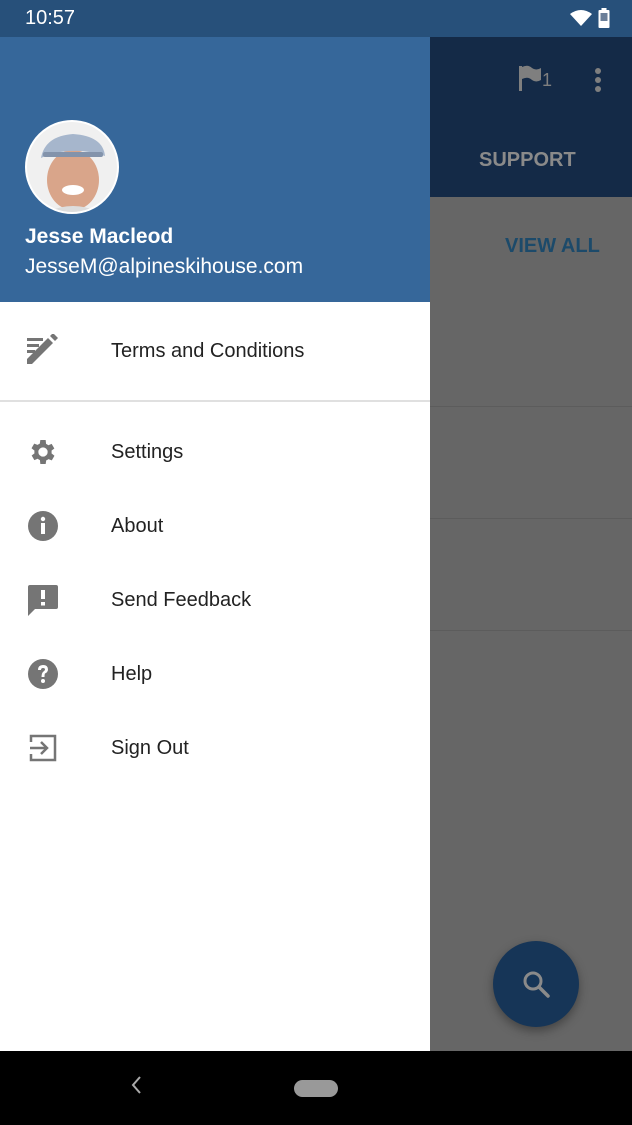 The image size is (632, 1125). I want to click on menu-item-label: Settings, so click(147, 451).